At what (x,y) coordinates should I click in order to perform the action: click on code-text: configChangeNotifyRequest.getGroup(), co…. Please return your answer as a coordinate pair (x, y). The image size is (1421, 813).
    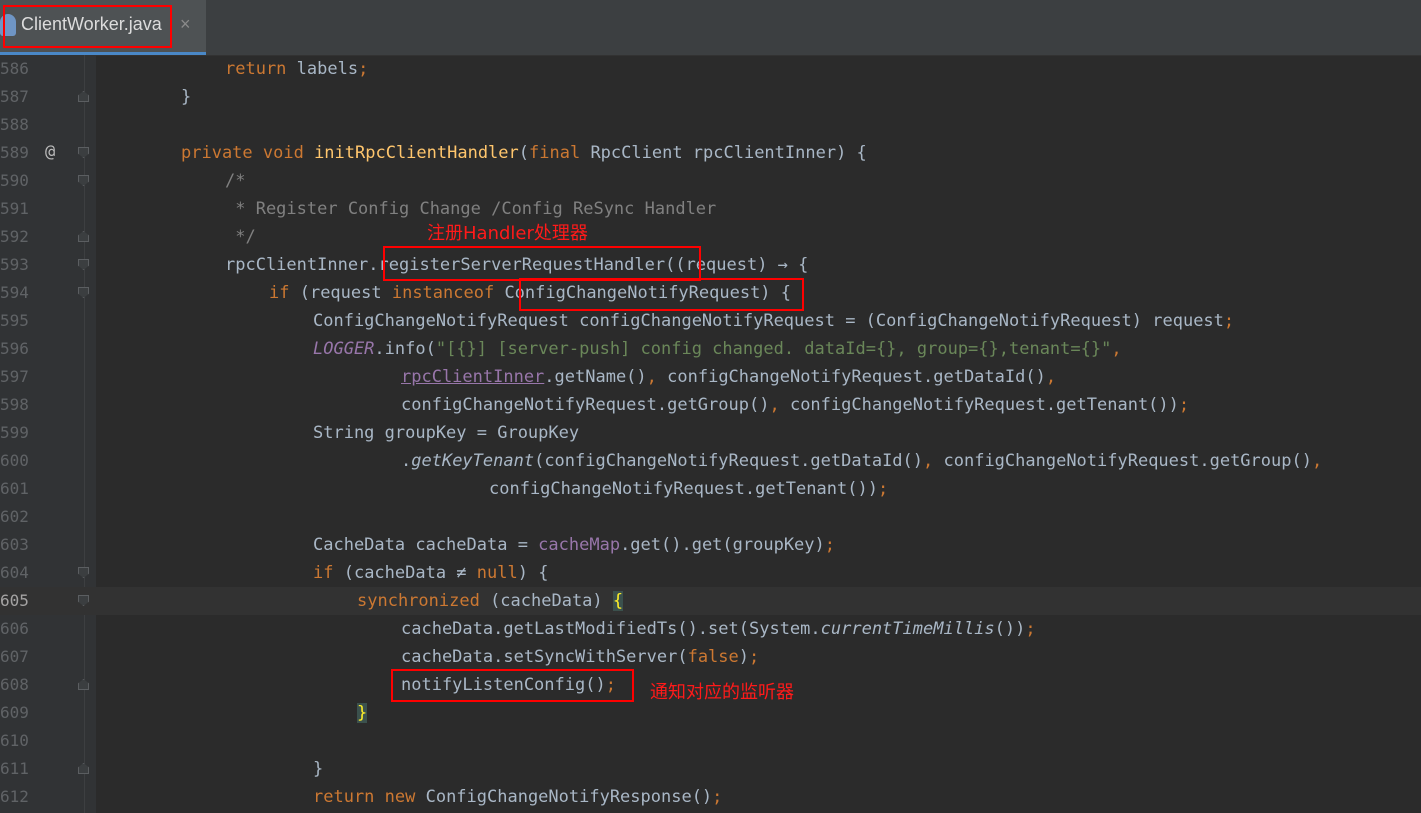
    Looking at the image, I should click on (795, 405).